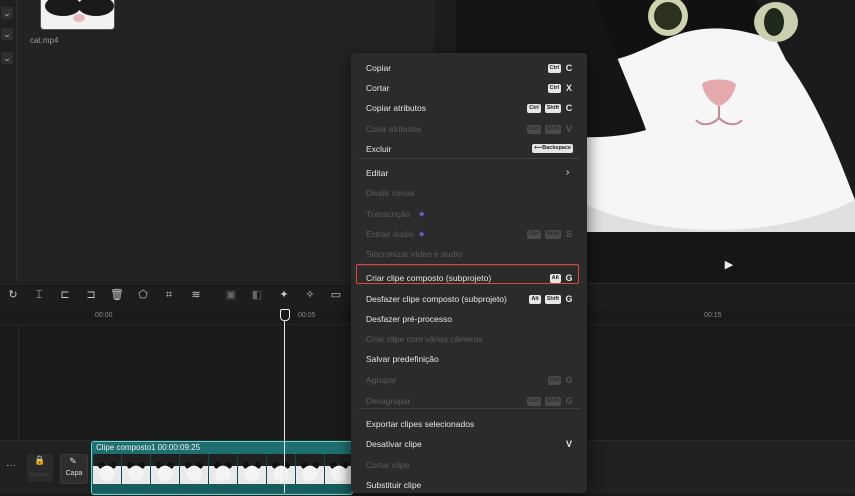 The height and width of the screenshot is (496, 855). Describe the element at coordinates (550, 401) in the screenshot. I see `shortcut-keys: Ctrl Shift G` at that location.